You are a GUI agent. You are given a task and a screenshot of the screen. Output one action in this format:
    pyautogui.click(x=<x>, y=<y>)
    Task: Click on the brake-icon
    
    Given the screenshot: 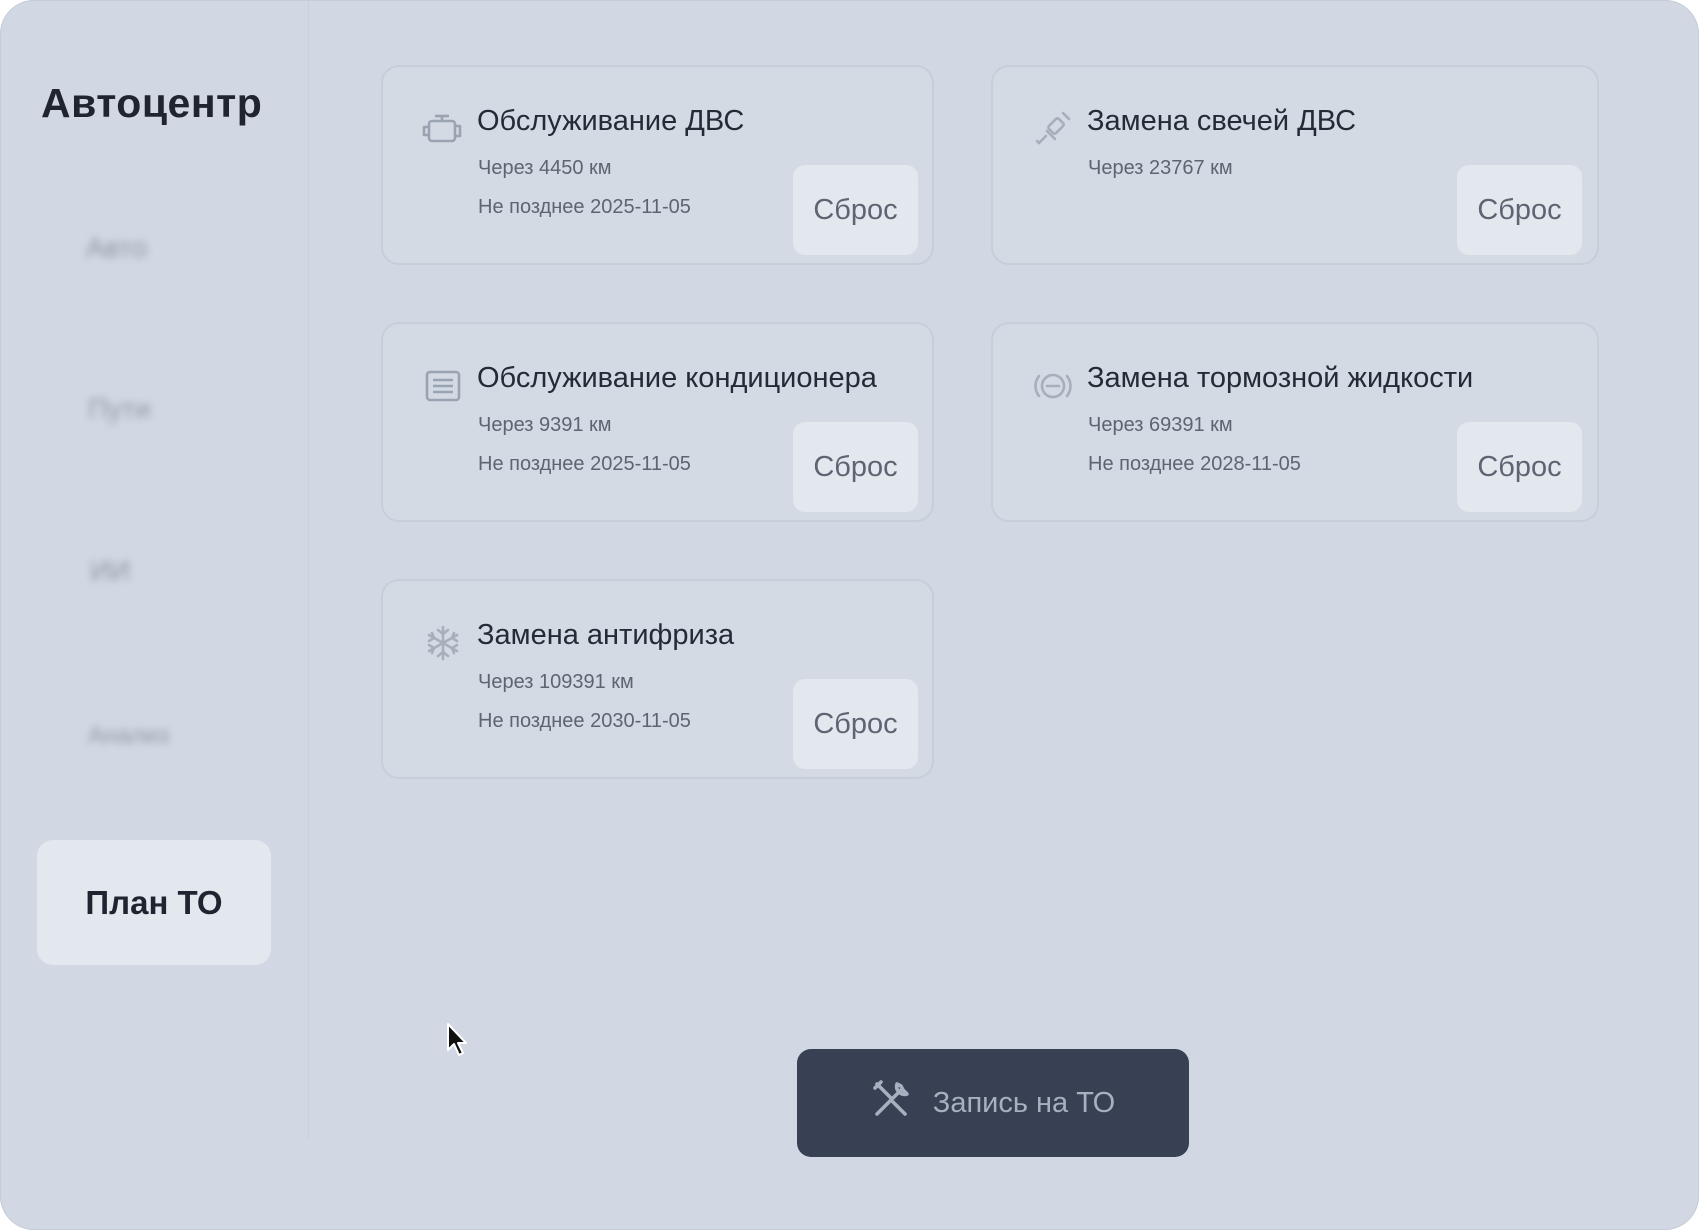 What is the action you would take?
    pyautogui.click(x=1053, y=386)
    